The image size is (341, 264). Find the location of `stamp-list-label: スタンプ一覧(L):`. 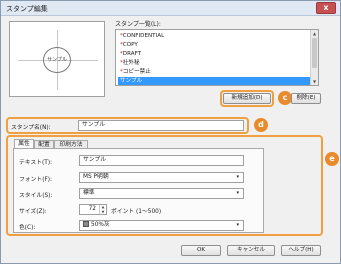

stamp-list-label: スタンプ一覧(L): is located at coordinates (138, 24).